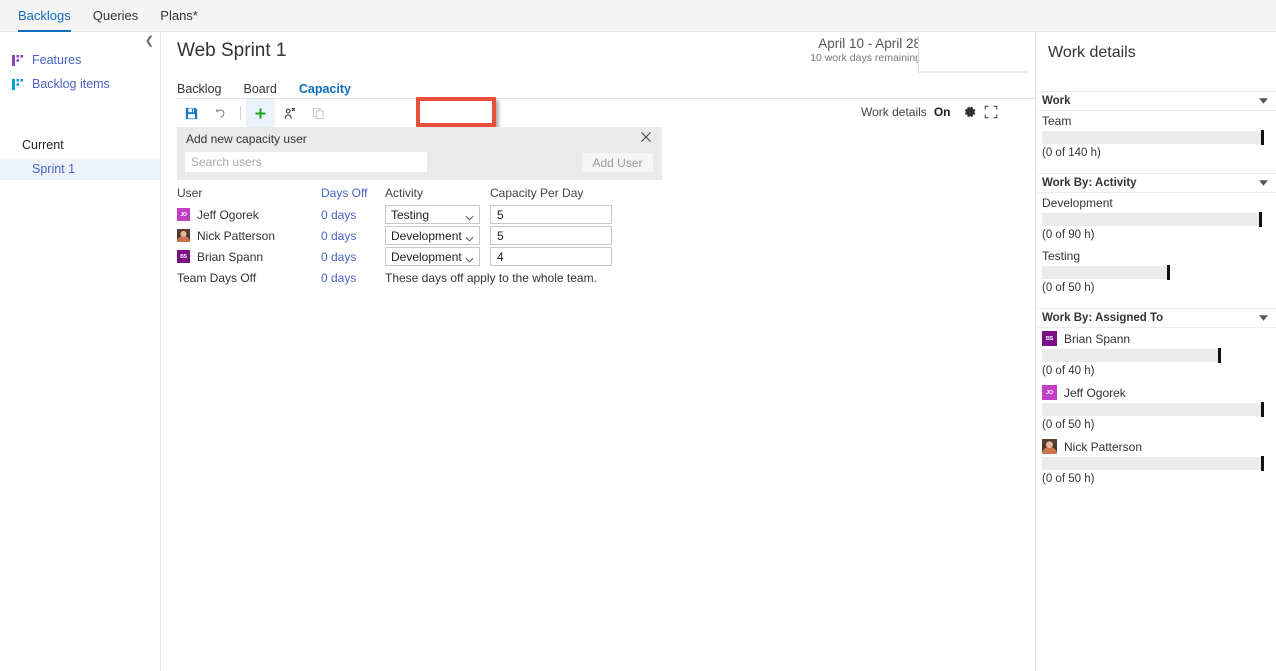 Image resolution: width=1276 pixels, height=671 pixels. Describe the element at coordinates (1156, 203) in the screenshot. I see `details-item-label: Development` at that location.